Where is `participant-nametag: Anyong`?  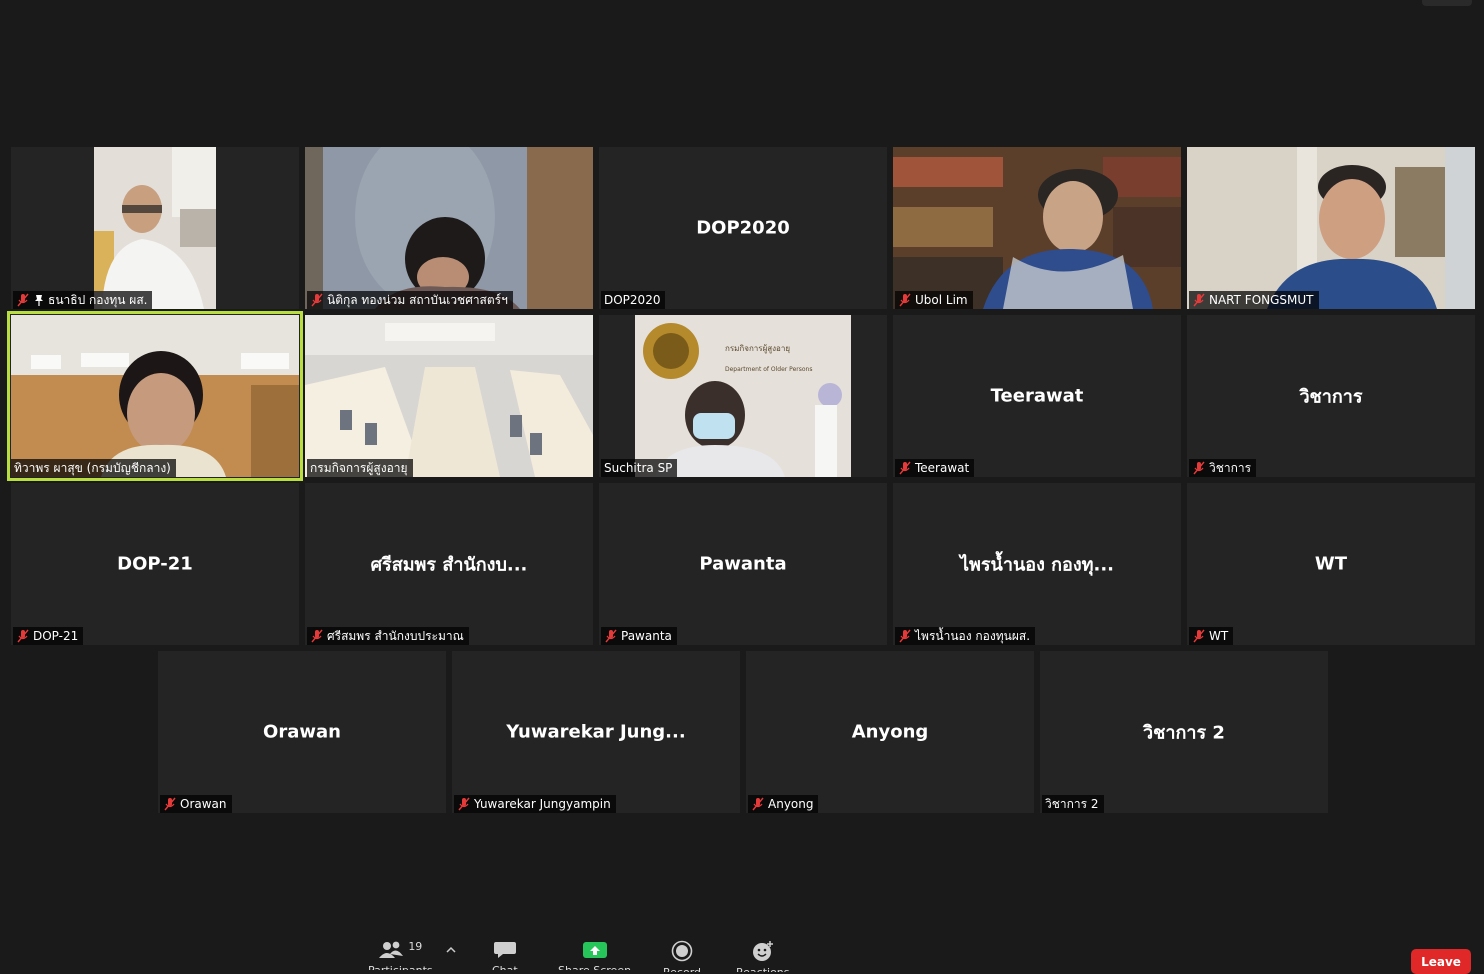
participant-nametag: Anyong is located at coordinates (783, 804).